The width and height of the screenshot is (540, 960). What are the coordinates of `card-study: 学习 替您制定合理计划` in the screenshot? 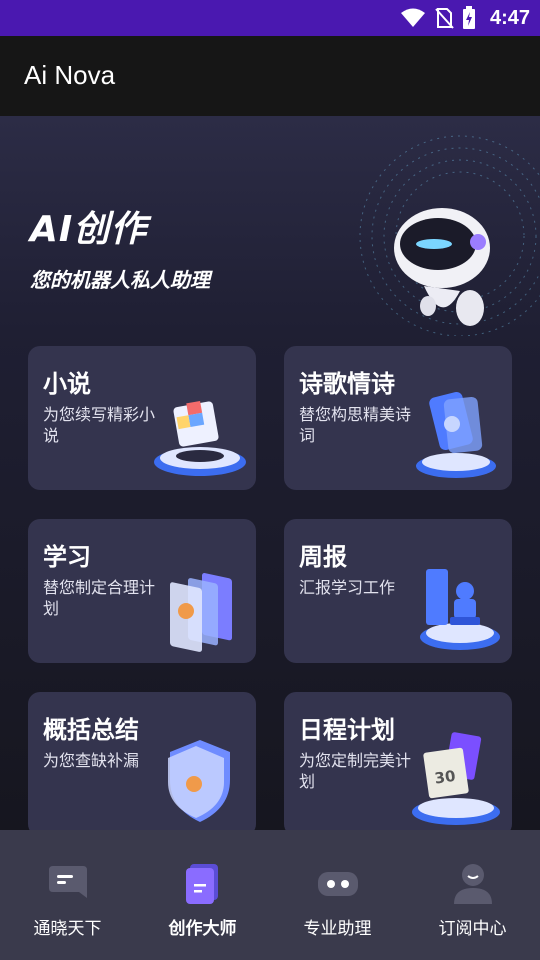 It's located at (142, 591).